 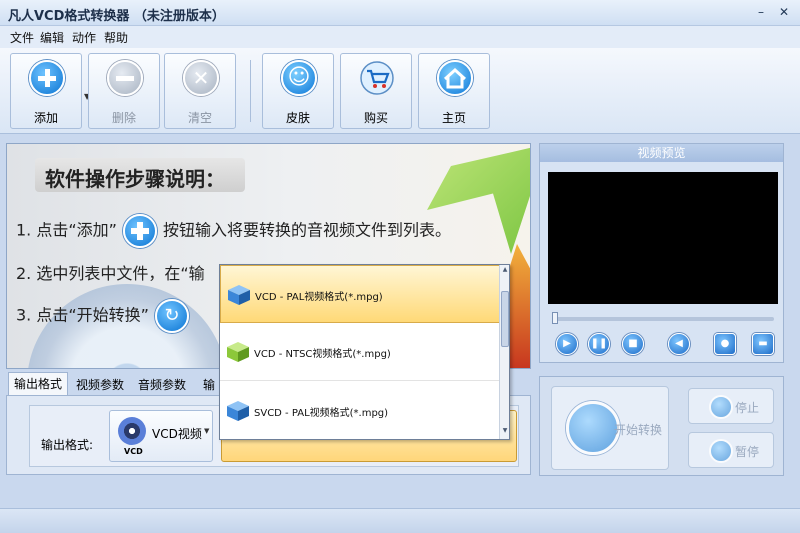 I want to click on dropdown-item-label: VCD - PAL视频格式(*.mpg), so click(x=319, y=297).